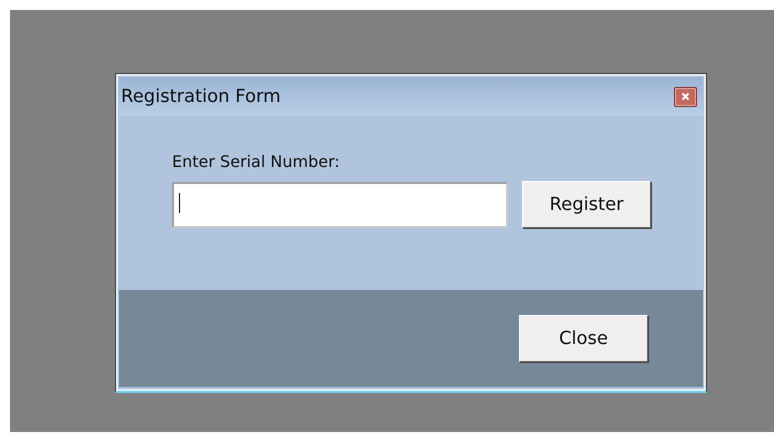 This screenshot has height=437, width=774. Describe the element at coordinates (256, 161) in the screenshot. I see `field-label: Enter Serial Number:` at that location.